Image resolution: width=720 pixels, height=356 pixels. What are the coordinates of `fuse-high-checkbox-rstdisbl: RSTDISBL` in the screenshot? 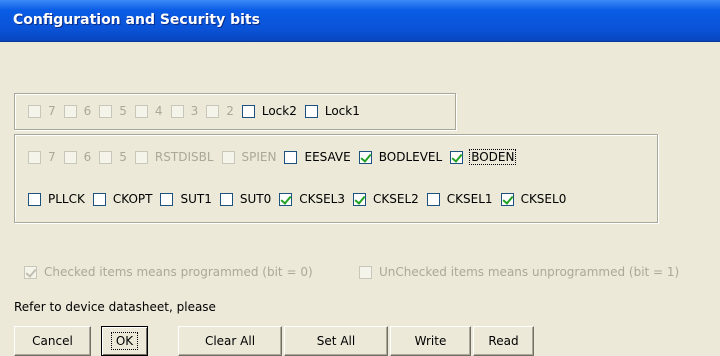 It's located at (174, 157).